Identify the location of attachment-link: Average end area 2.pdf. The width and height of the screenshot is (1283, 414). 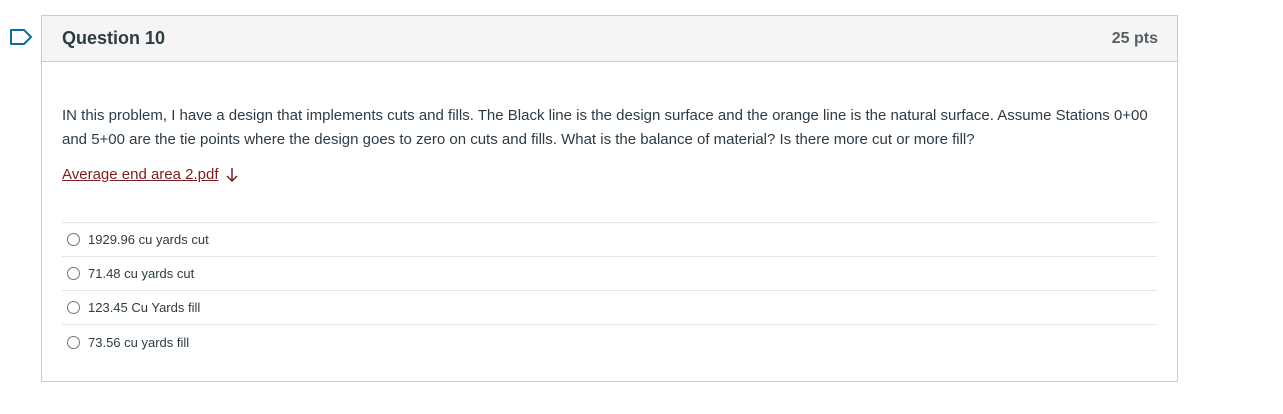
(150, 174).